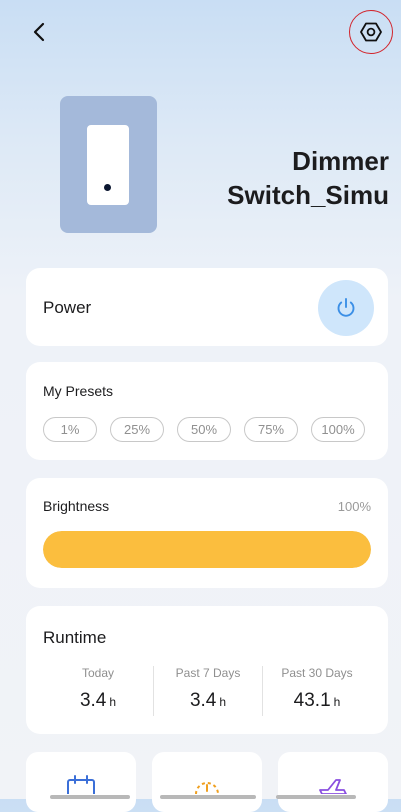 This screenshot has width=401, height=812. I want to click on brightness-slider-fill, so click(207, 549).